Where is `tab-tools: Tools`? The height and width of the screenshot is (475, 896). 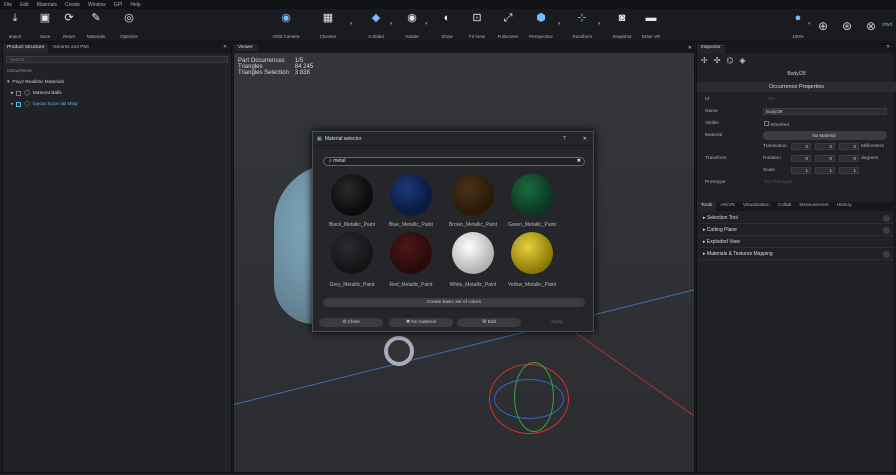
tab-tools: Tools is located at coordinates (707, 206).